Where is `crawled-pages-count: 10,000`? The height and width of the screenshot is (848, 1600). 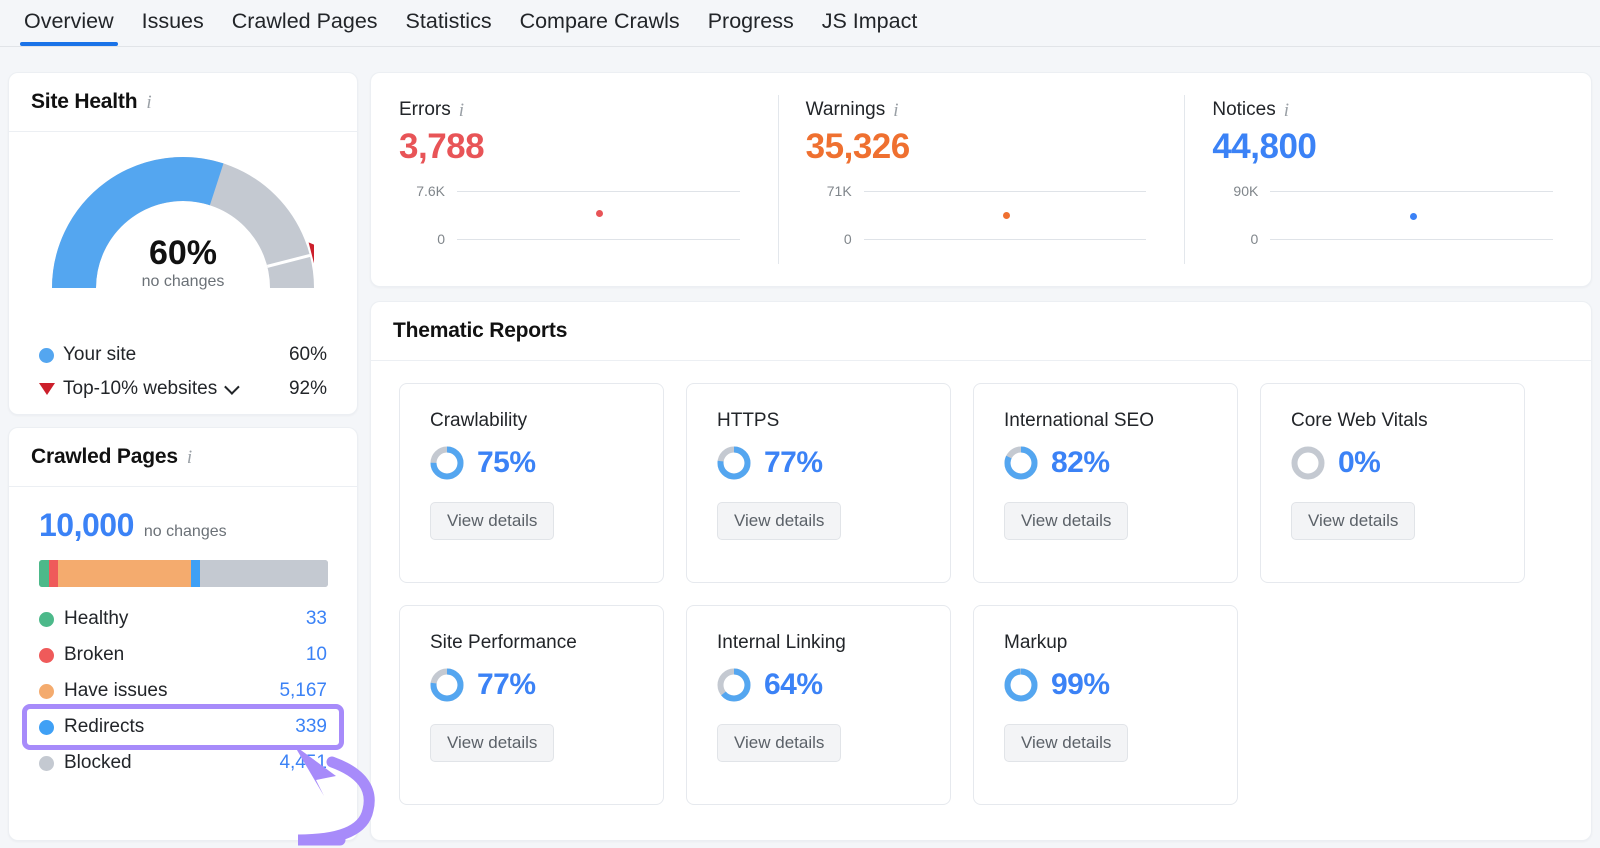 crawled-pages-count: 10,000 is located at coordinates (86, 525).